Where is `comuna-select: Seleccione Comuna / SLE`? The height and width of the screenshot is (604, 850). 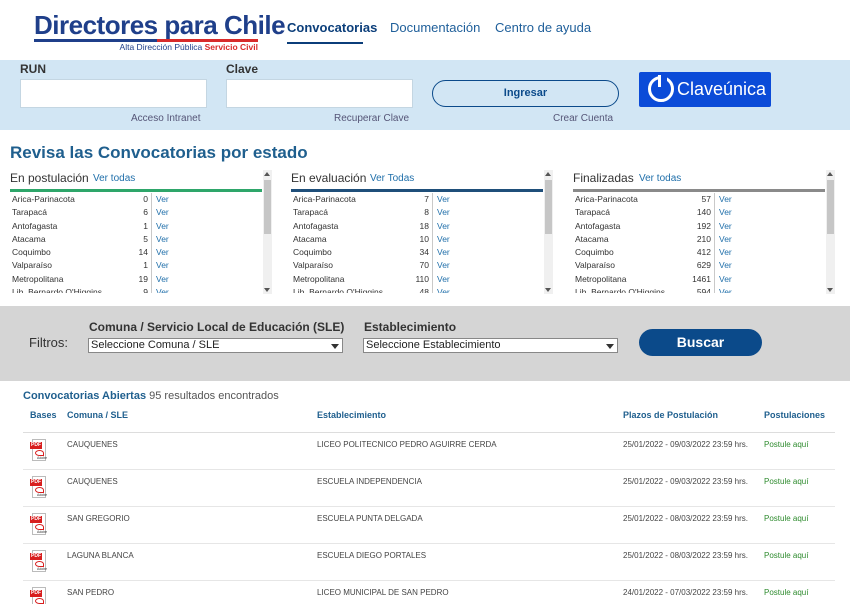
comuna-select: Seleccione Comuna / SLE is located at coordinates (215, 345).